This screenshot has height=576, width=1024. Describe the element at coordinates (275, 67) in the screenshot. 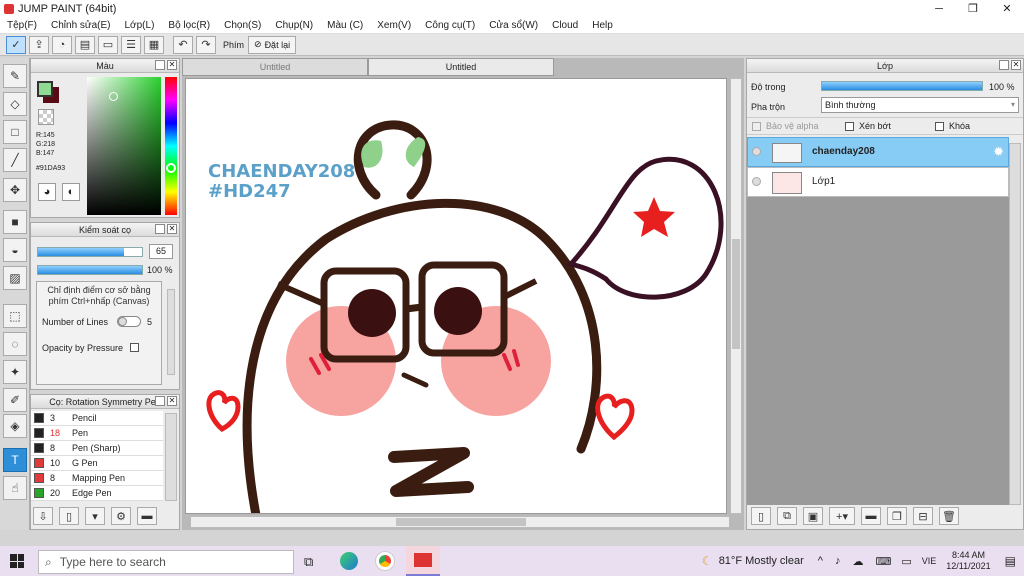

I see `tab-untitled-1: Untitled` at that location.